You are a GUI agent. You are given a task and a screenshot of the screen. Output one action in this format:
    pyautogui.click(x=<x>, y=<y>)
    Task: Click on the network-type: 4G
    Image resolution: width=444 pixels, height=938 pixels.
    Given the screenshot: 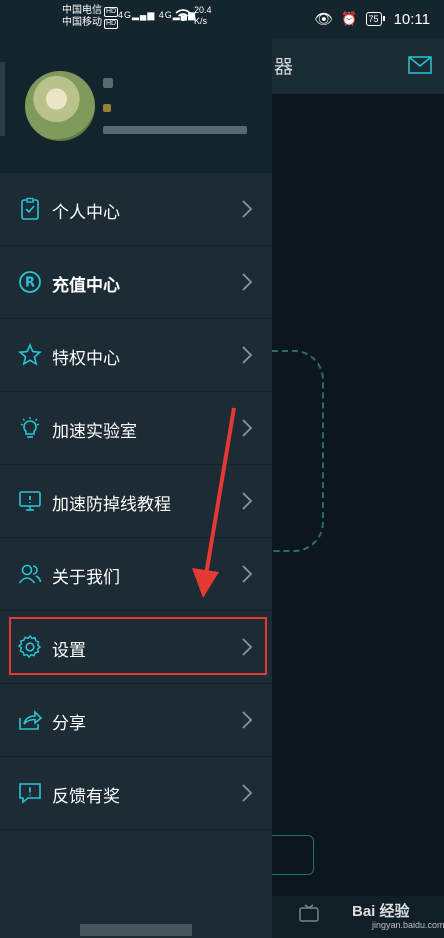 What is the action you would take?
    pyautogui.click(x=125, y=15)
    